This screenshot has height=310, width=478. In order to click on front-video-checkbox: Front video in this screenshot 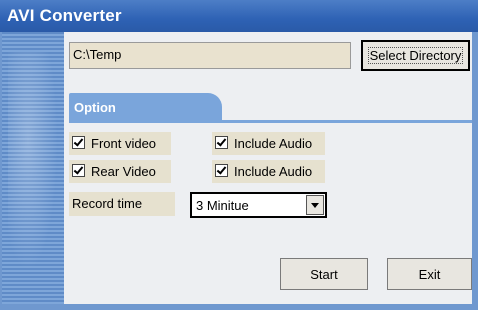, I will do `click(120, 143)`.